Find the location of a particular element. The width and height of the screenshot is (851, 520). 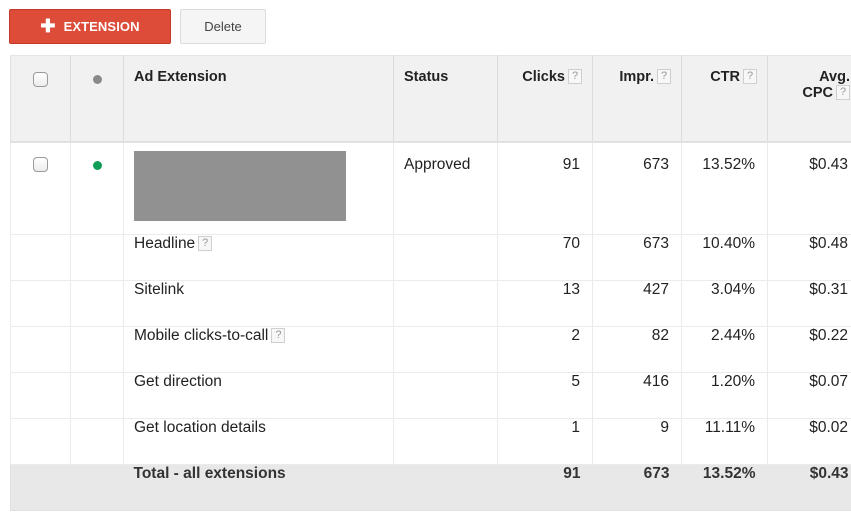

header-status-dot-cell is located at coordinates (97, 99).